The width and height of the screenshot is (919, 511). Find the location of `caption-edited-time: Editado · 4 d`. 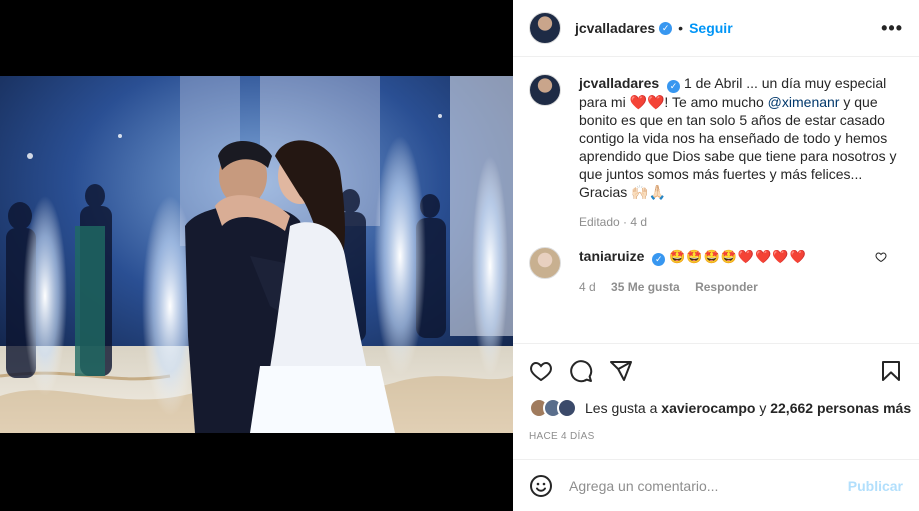

caption-edited-time: Editado · 4 d is located at coordinates (613, 222).